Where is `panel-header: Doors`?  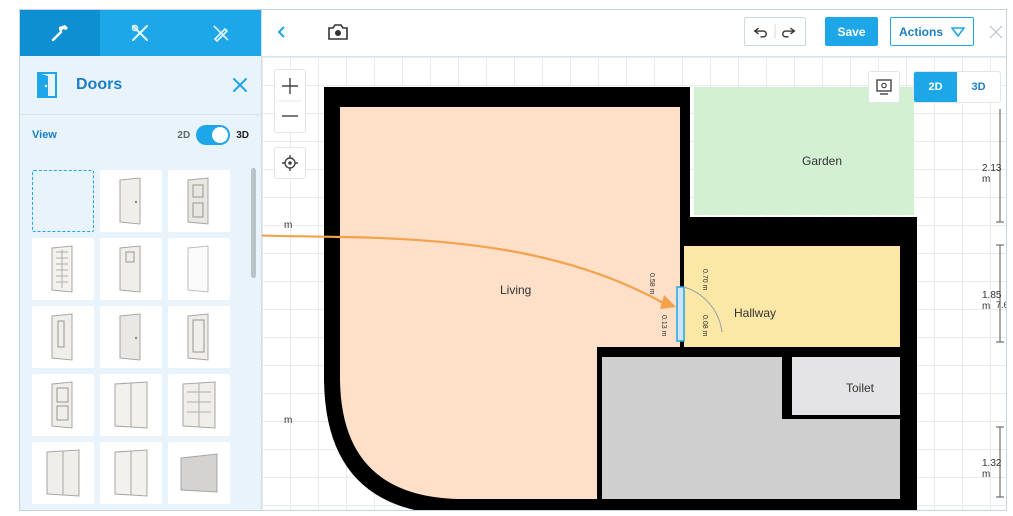
panel-header: Doors is located at coordinates (140, 85).